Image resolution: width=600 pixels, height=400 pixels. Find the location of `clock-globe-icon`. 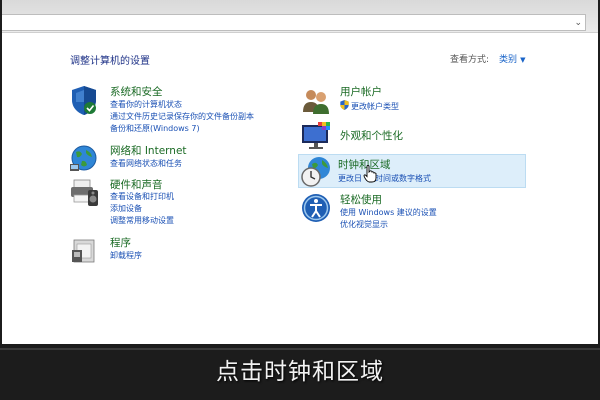

clock-globe-icon is located at coordinates (316, 172).